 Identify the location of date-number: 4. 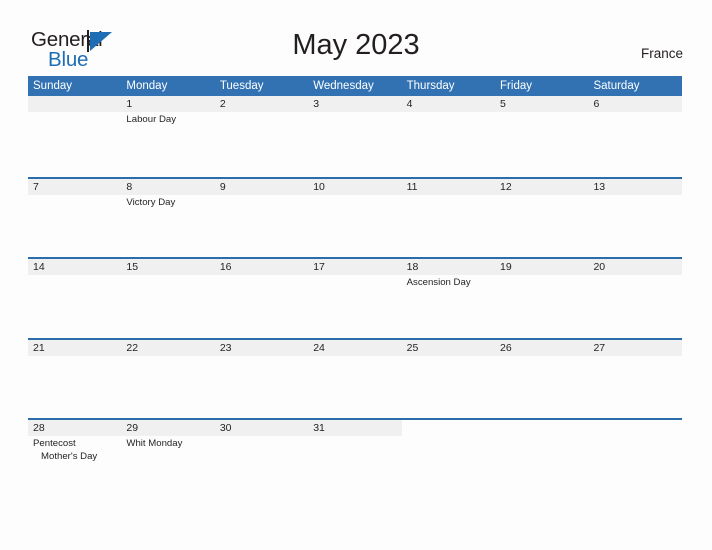
(448, 104).